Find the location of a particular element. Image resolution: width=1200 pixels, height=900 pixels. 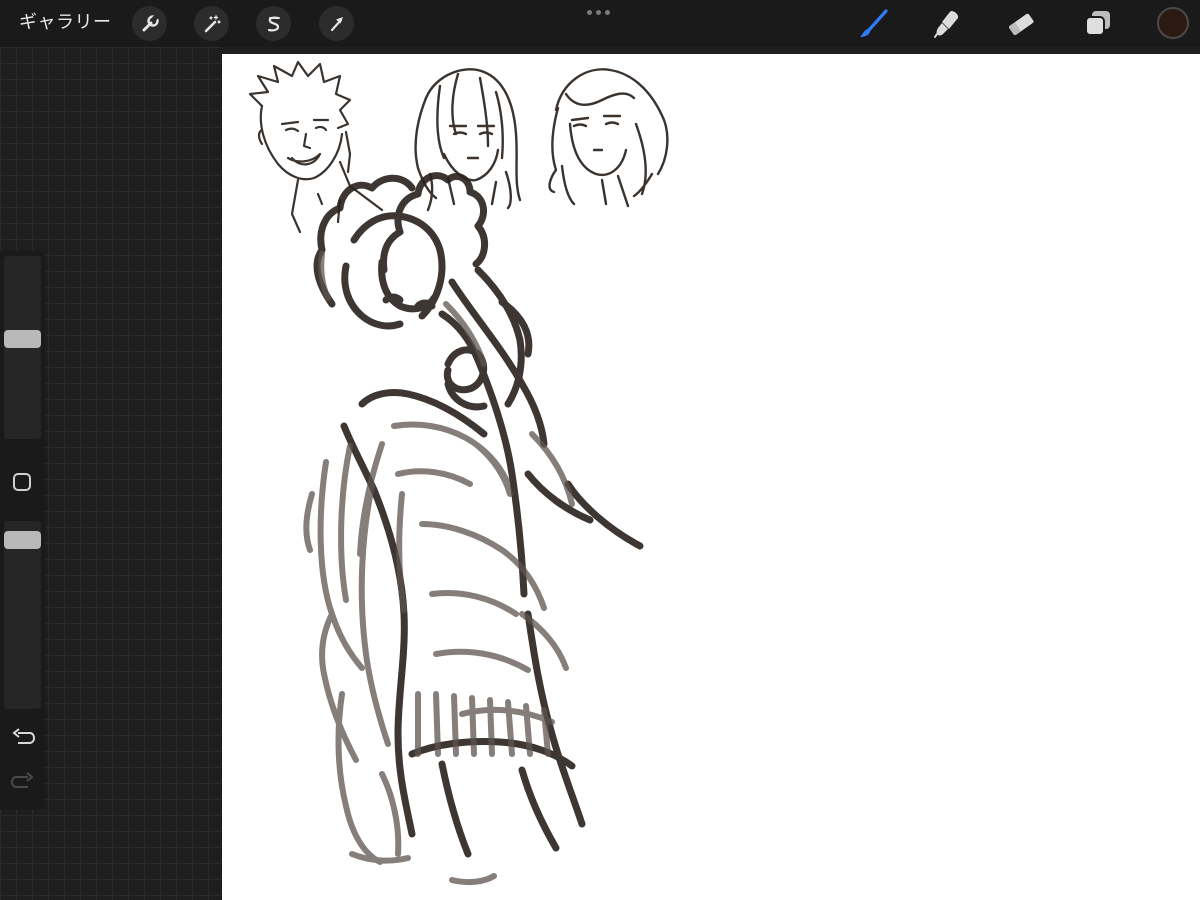

opacity-thumb is located at coordinates (22, 540).